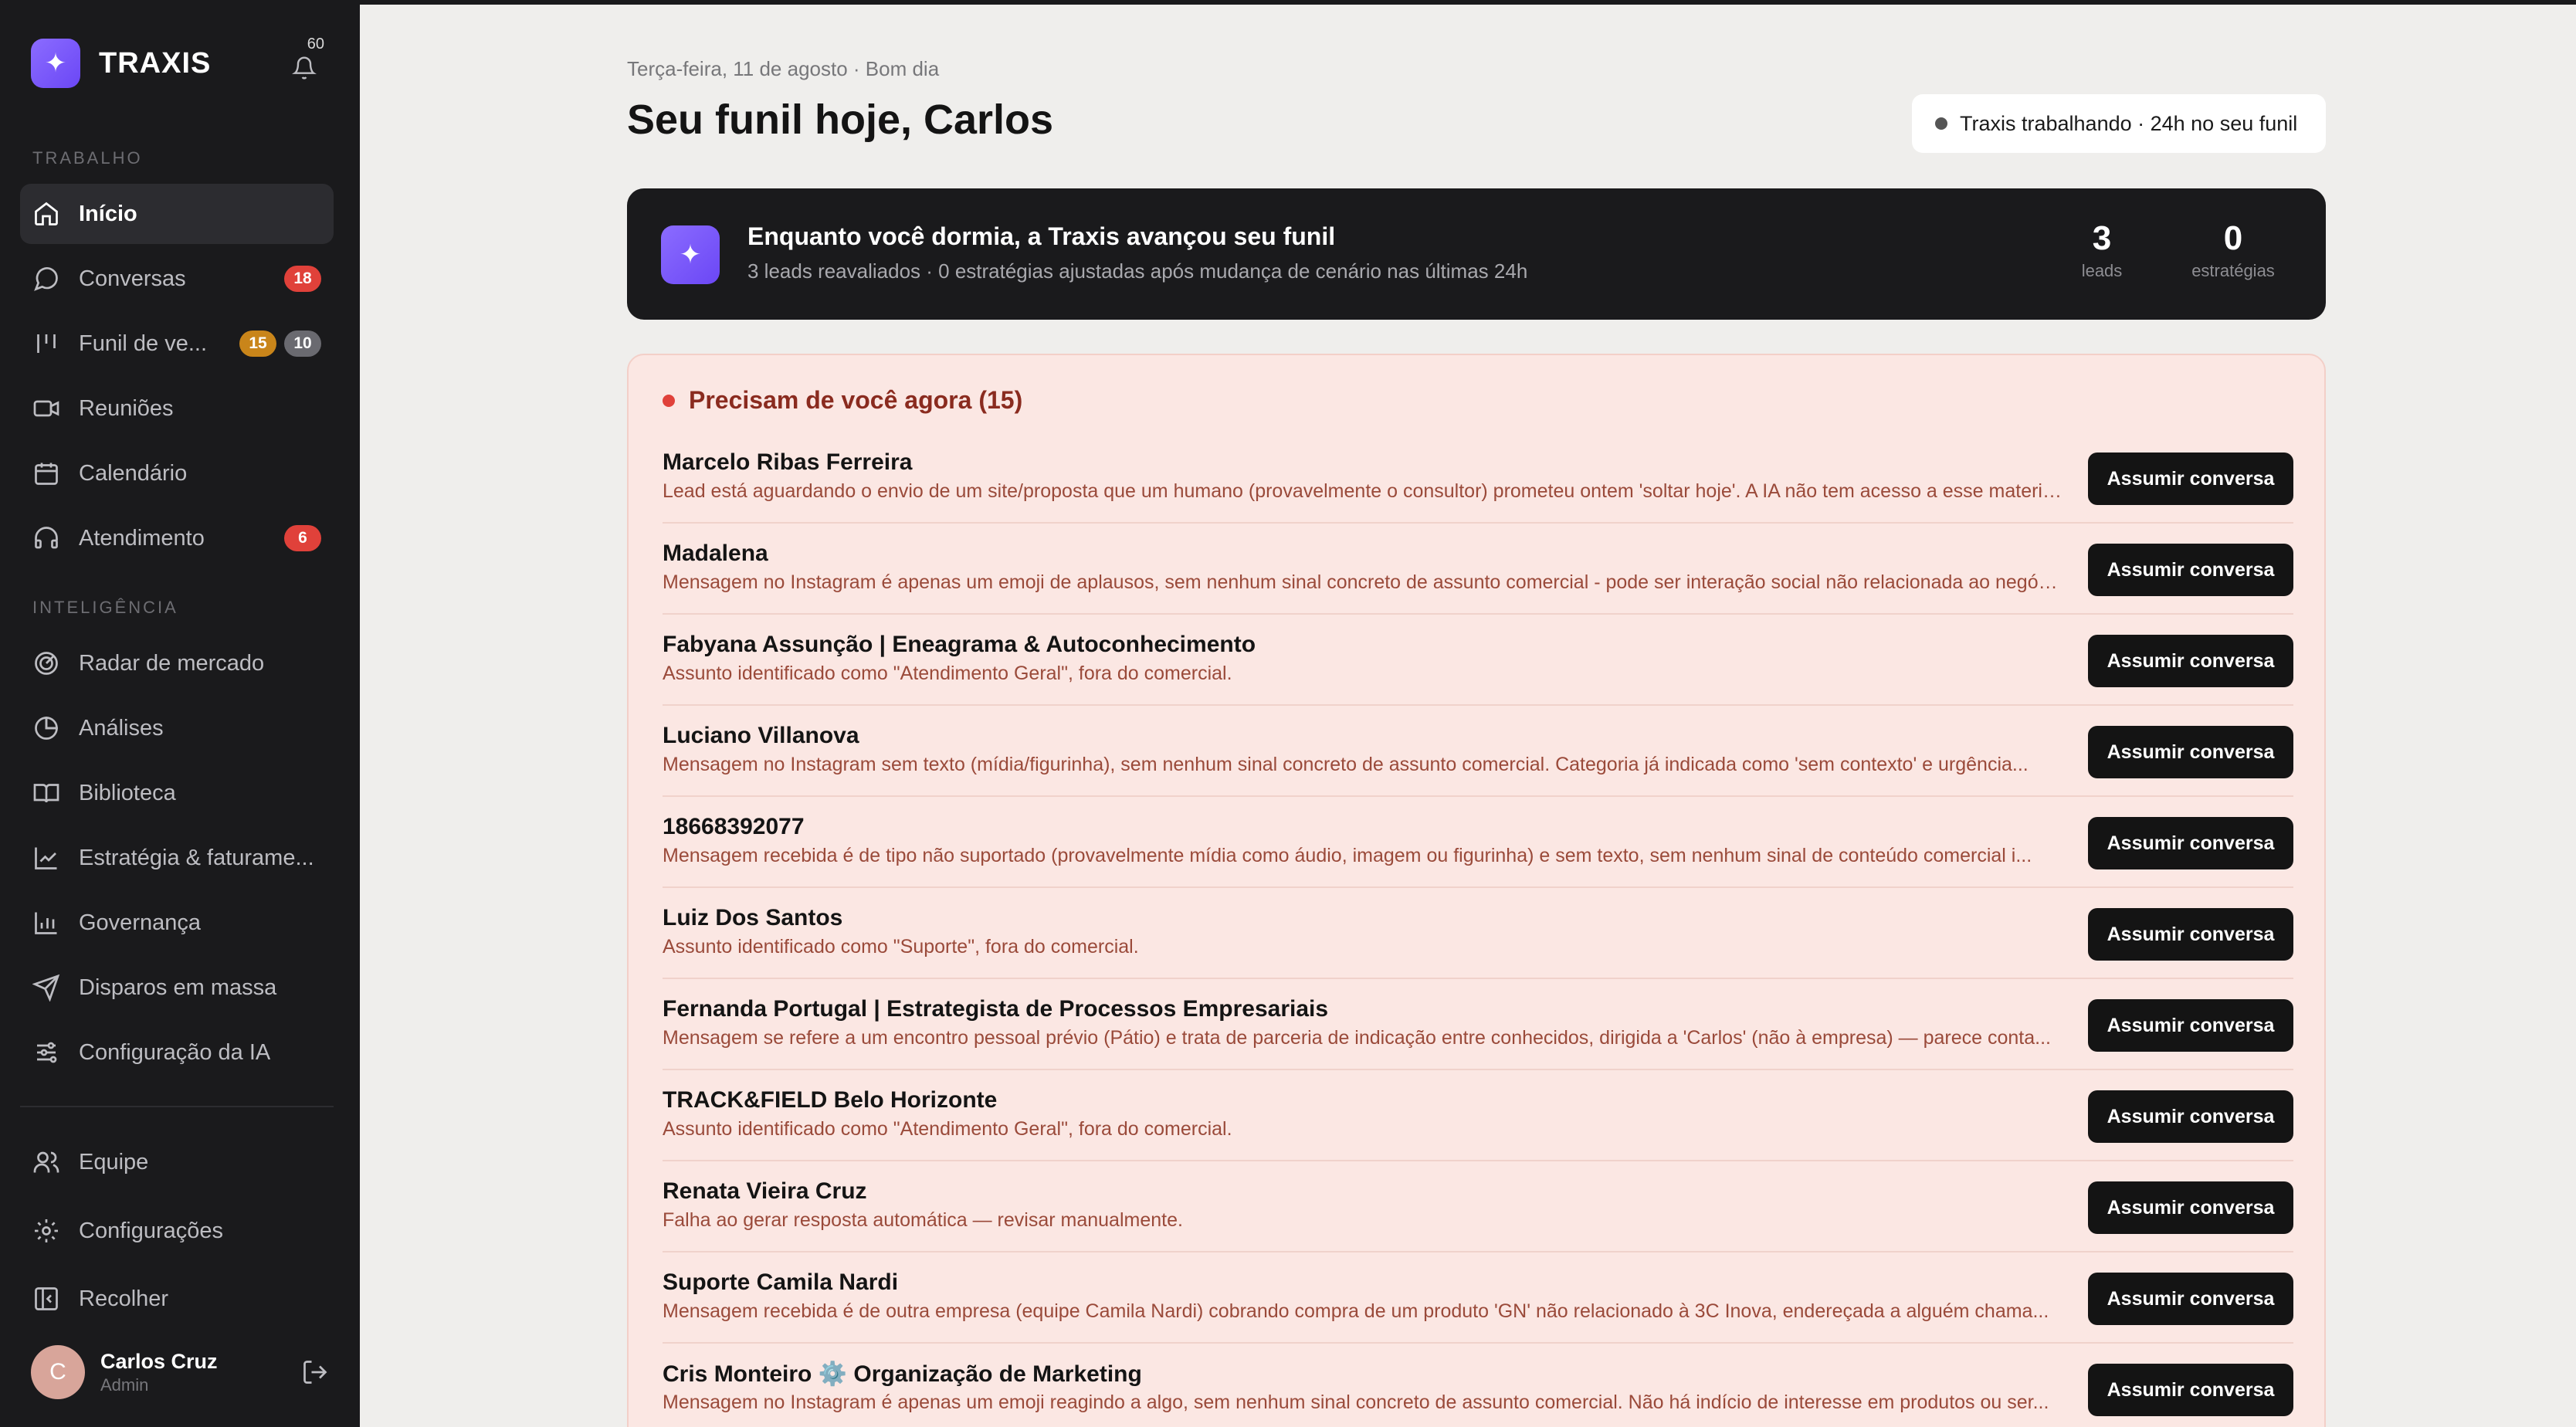 This screenshot has height=1427, width=2576. Describe the element at coordinates (55, 63) in the screenshot. I see `sparkle-logo-icon: ✦` at that location.